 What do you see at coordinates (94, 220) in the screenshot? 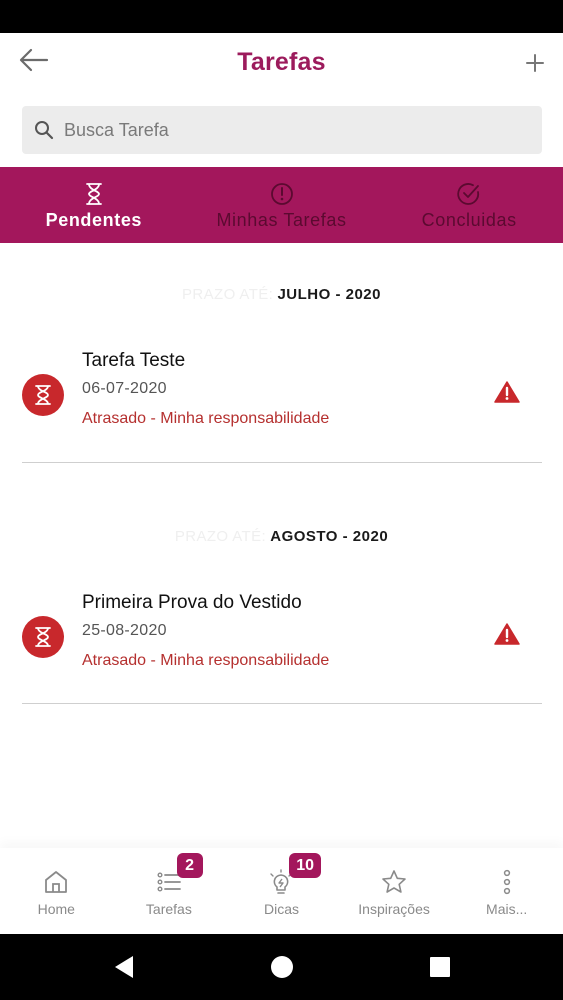
I see `tab-label: Pendentes` at bounding box center [94, 220].